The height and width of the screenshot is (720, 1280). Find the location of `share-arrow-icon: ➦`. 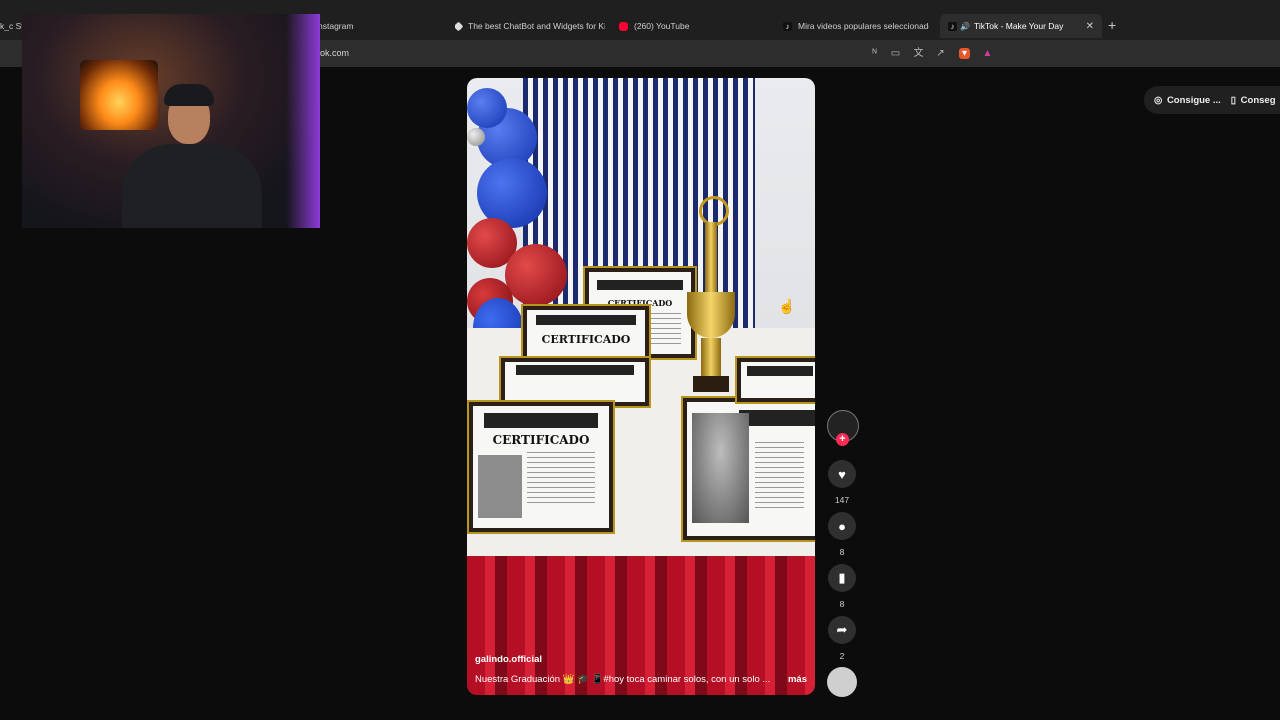

share-arrow-icon: ➦ is located at coordinates (842, 630).